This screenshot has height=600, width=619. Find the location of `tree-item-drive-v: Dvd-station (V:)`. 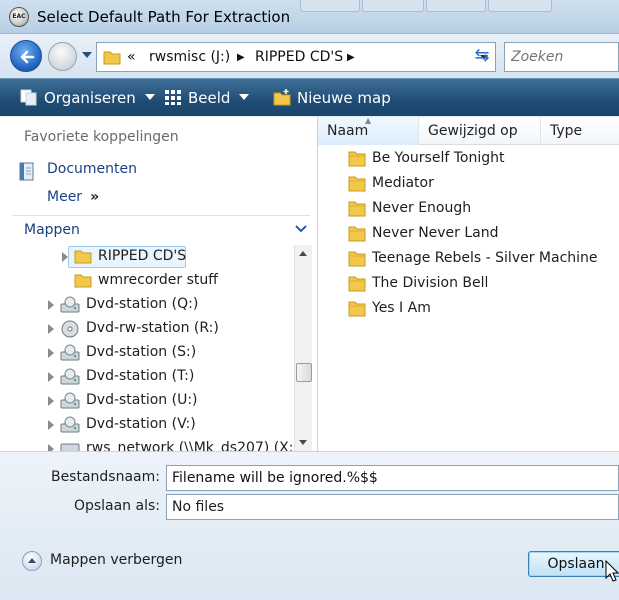

tree-item-drive-v: Dvd-station (V:) is located at coordinates (147, 425).